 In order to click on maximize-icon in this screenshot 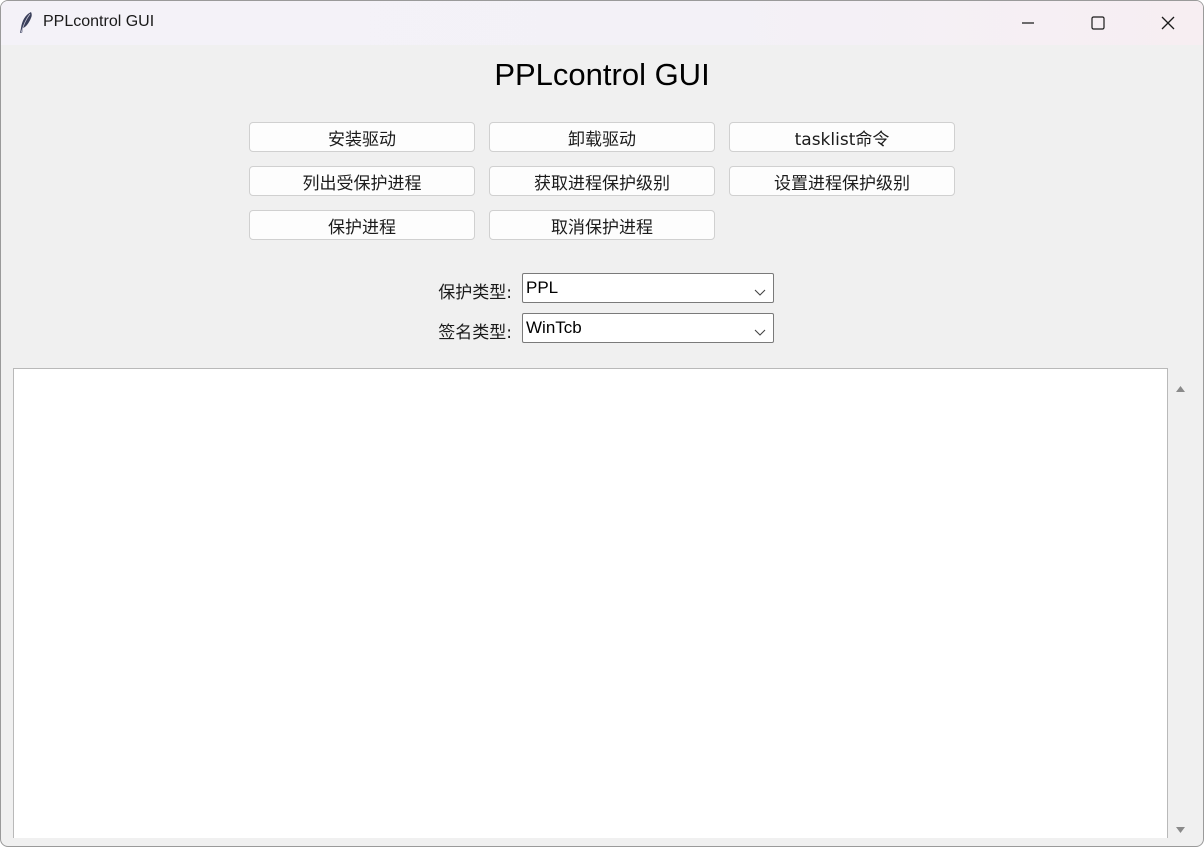, I will do `click(1098, 23)`.